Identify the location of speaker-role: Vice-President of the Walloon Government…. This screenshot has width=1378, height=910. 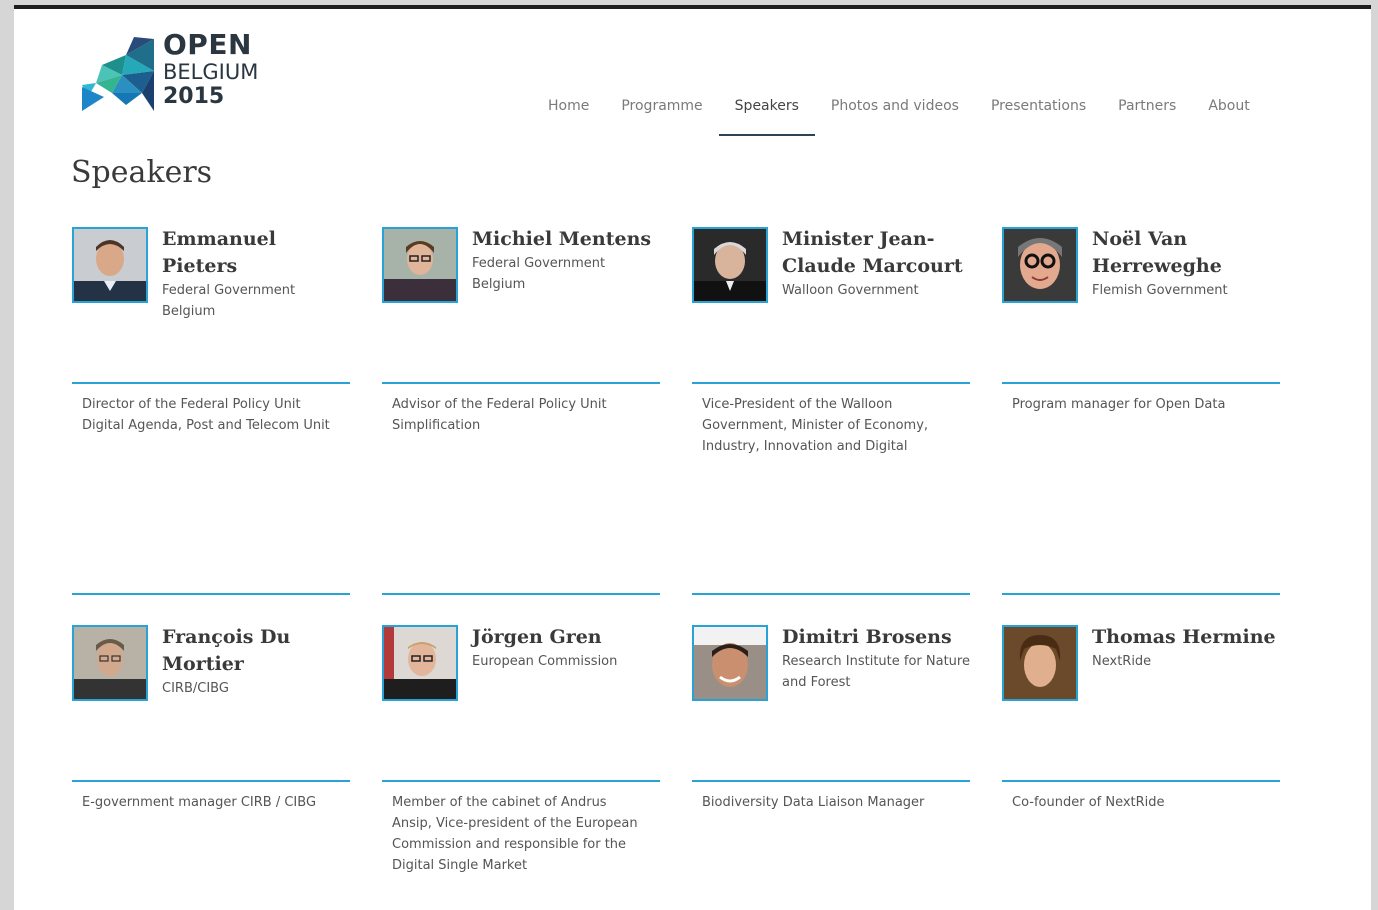
(815, 425).